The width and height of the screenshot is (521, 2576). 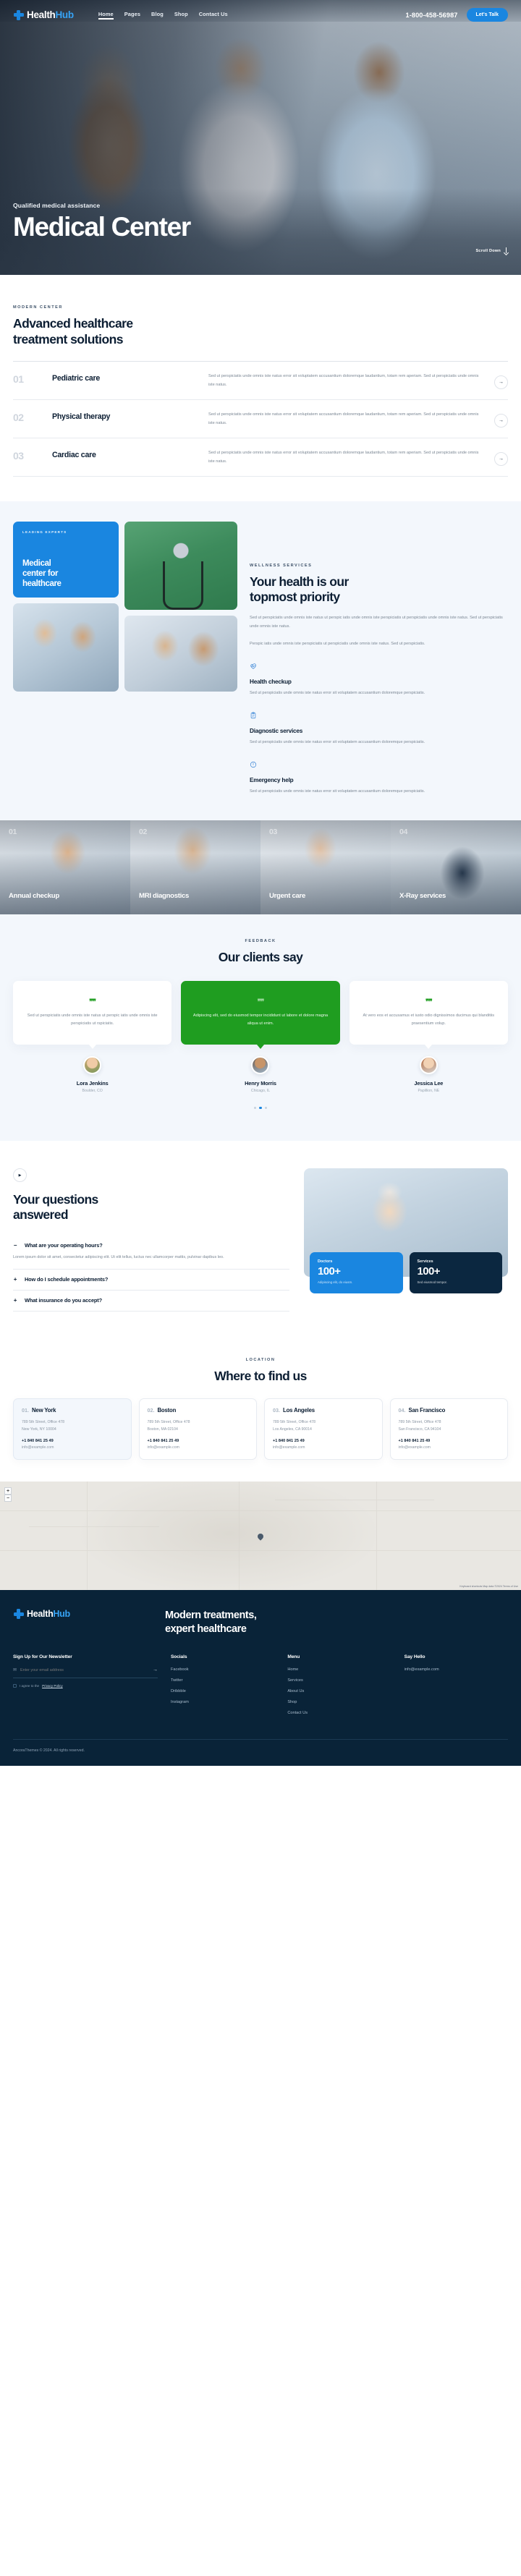 I want to click on social-link-instagram: Instagram, so click(x=222, y=1702).